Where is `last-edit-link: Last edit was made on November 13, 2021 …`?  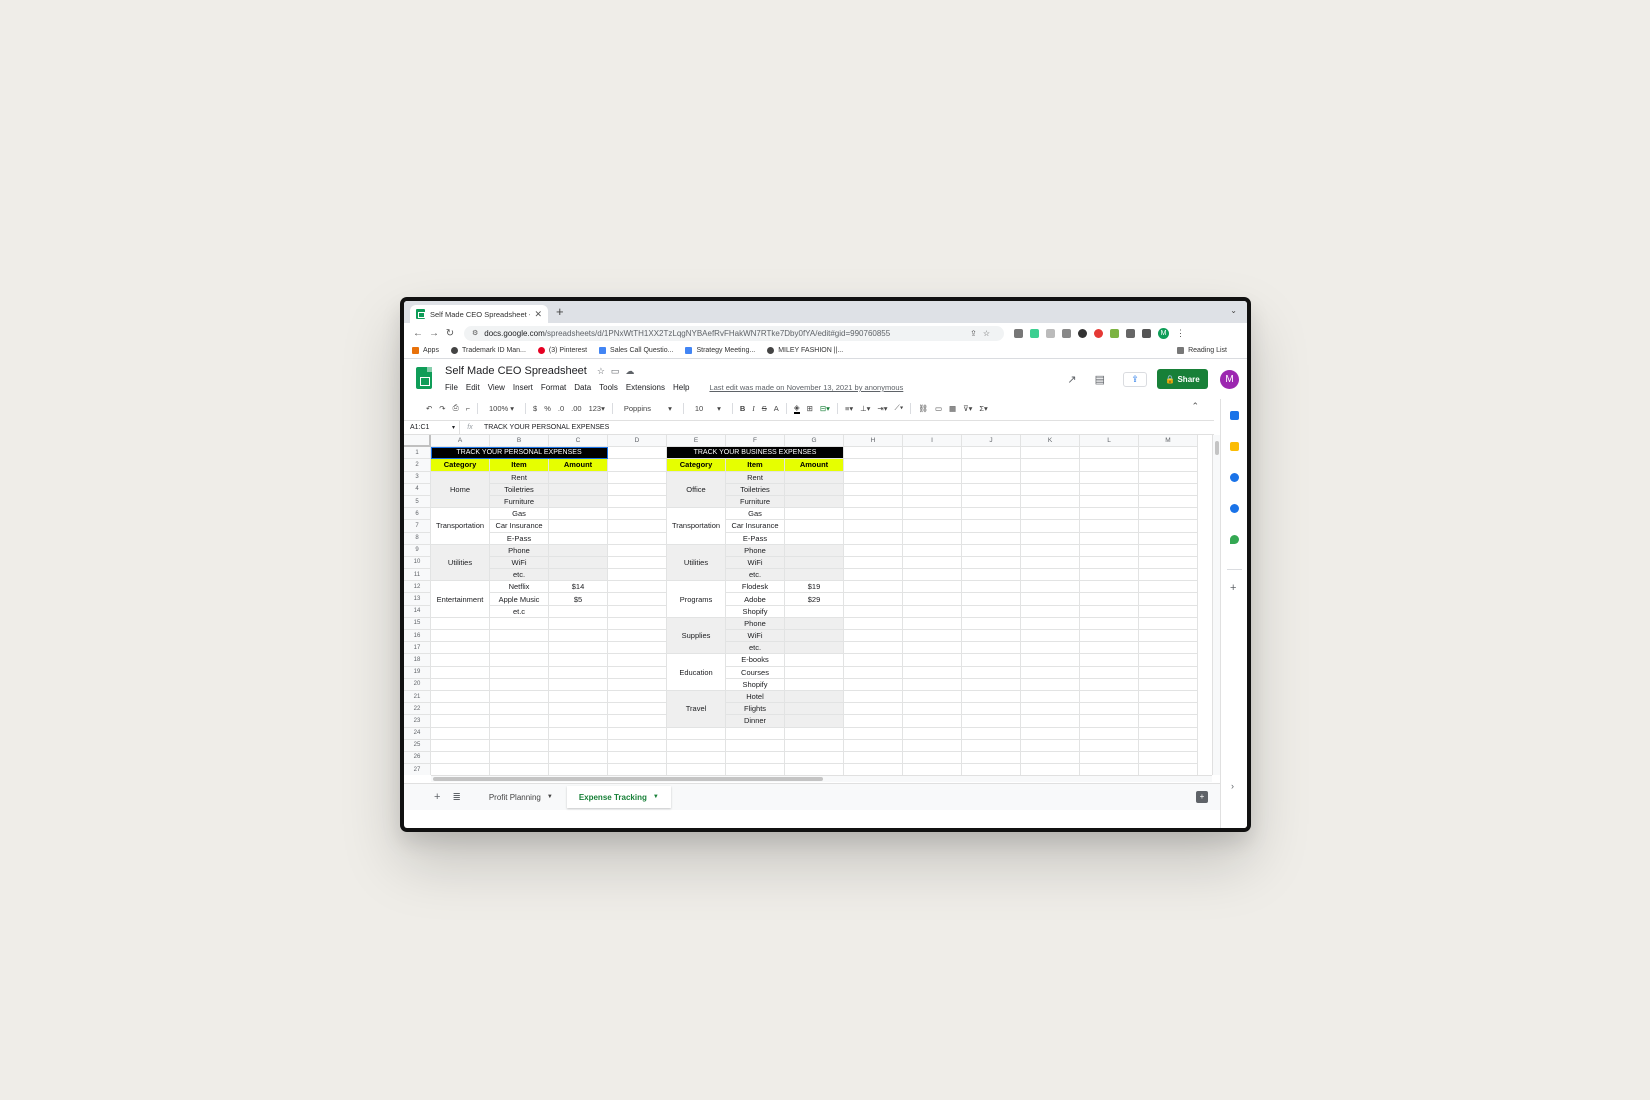
last-edit-link: Last edit was made on November 13, 2021 … is located at coordinates (806, 387).